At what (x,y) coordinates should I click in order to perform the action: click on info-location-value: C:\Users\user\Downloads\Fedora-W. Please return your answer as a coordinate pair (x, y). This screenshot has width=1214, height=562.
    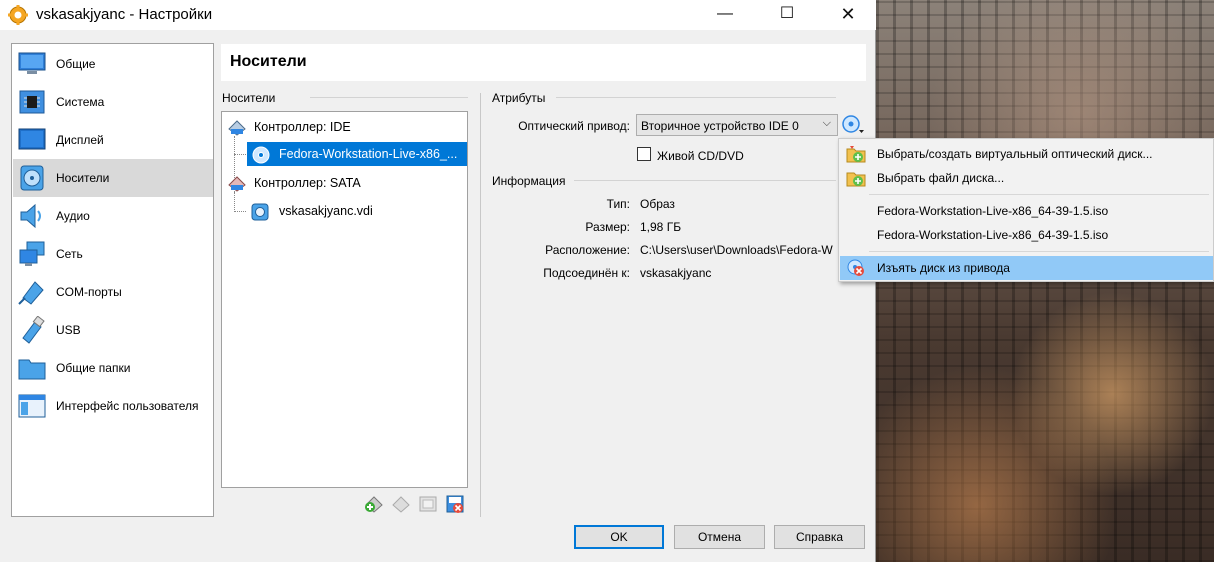
    Looking at the image, I should click on (736, 250).